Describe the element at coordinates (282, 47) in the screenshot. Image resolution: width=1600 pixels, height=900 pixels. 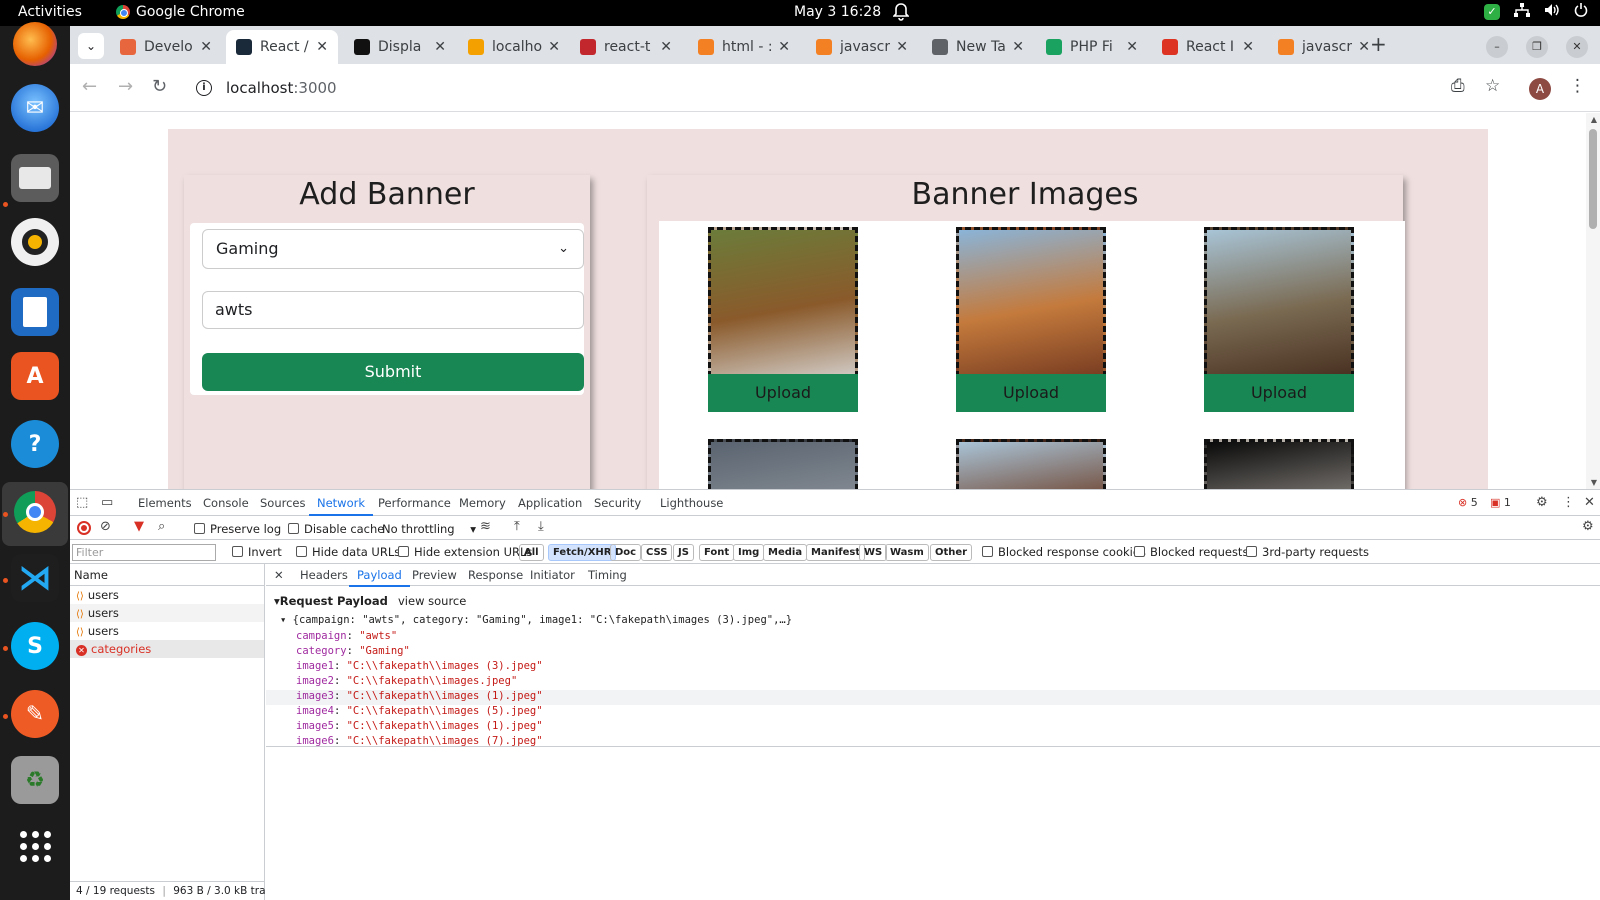
I see `browser-tab: React / ✕` at that location.